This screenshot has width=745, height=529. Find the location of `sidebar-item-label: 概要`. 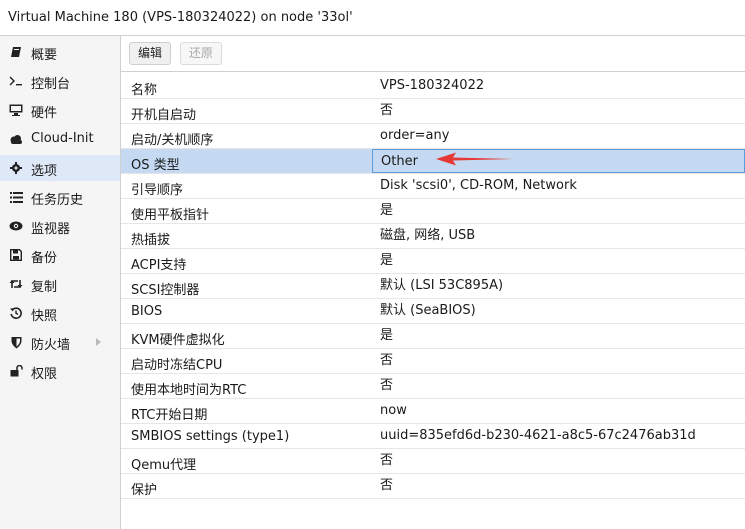

sidebar-item-label: 概要 is located at coordinates (44, 55).